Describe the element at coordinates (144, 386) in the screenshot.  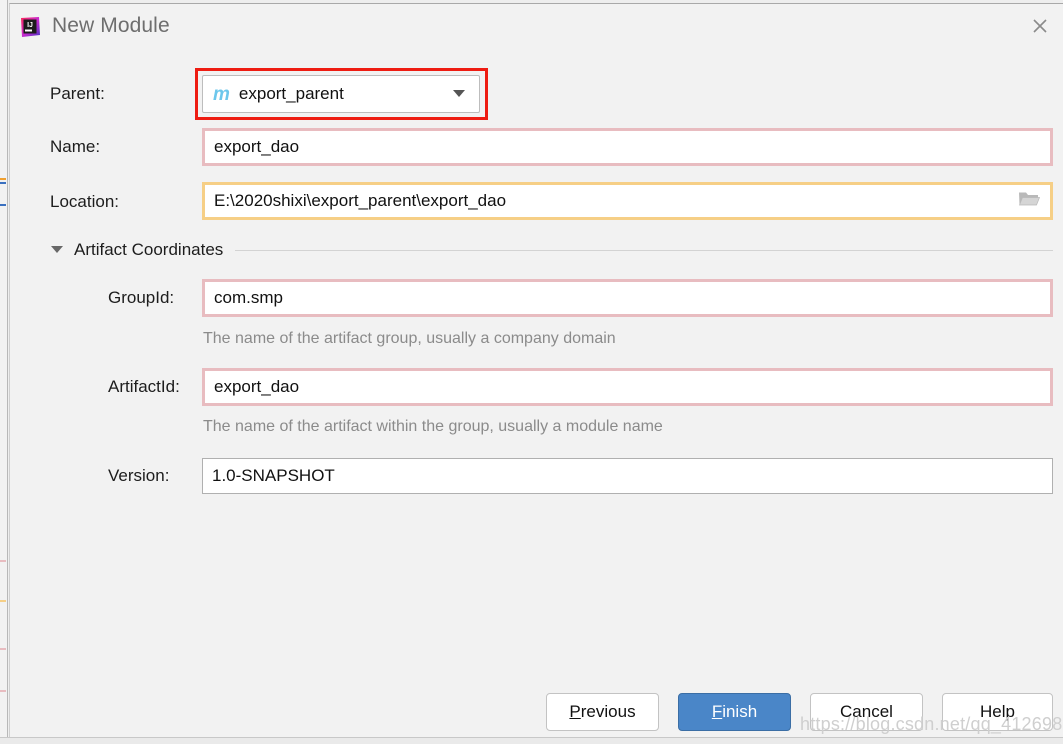
I see `artifactid-label: ArtifactId:` at that location.